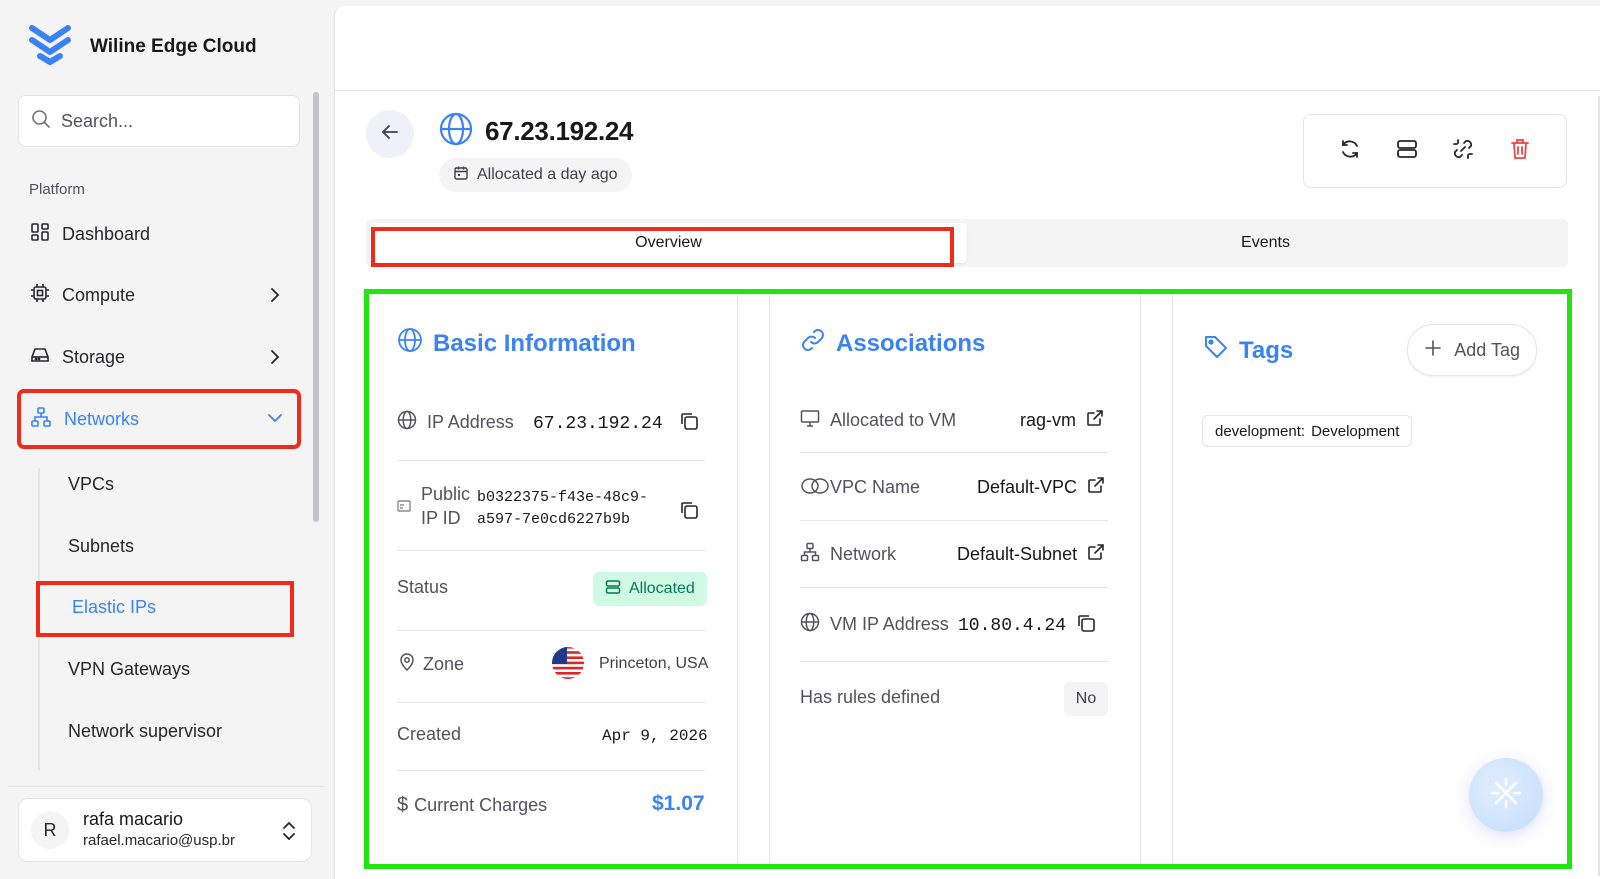 The width and height of the screenshot is (1600, 879). I want to click on user-name: rafa macario, so click(133, 819).